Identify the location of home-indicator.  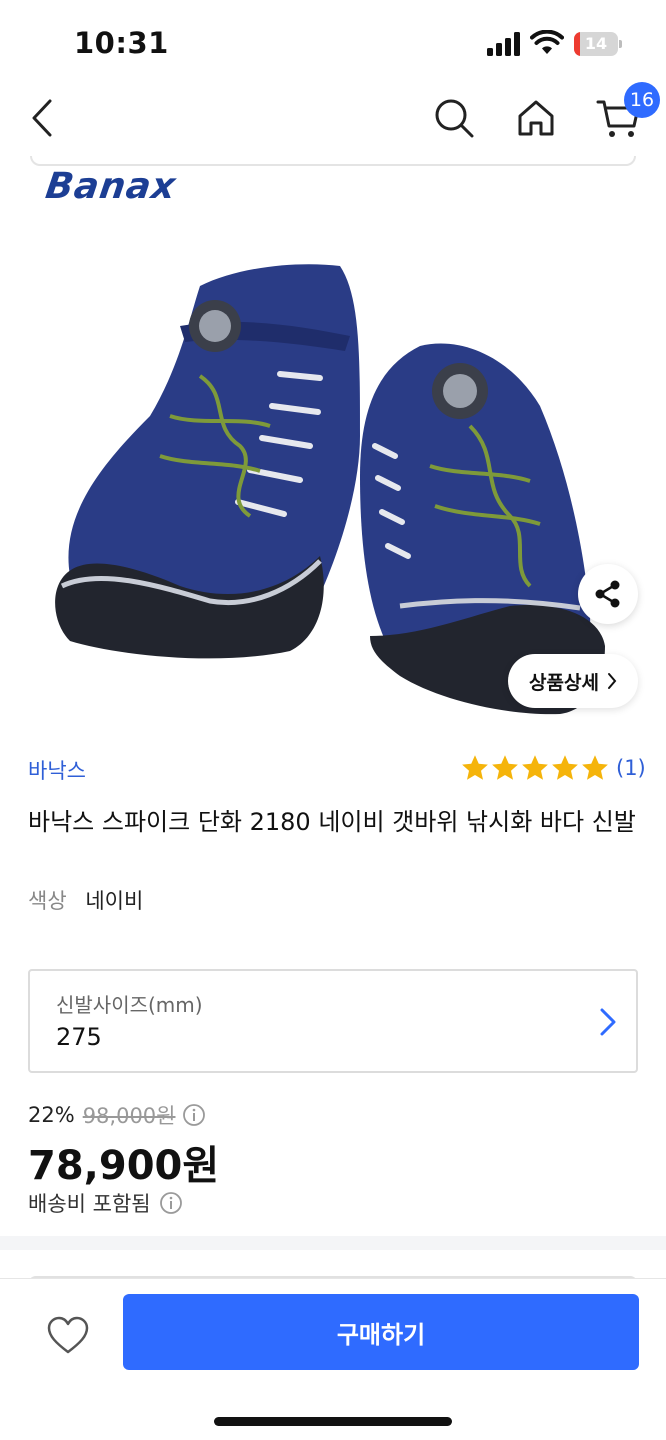
(333, 1421).